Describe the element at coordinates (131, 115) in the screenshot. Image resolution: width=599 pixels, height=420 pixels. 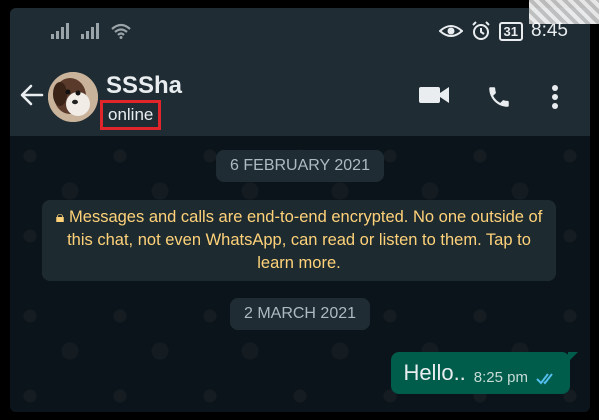
I see `contact-status-highlighted: online` at that location.